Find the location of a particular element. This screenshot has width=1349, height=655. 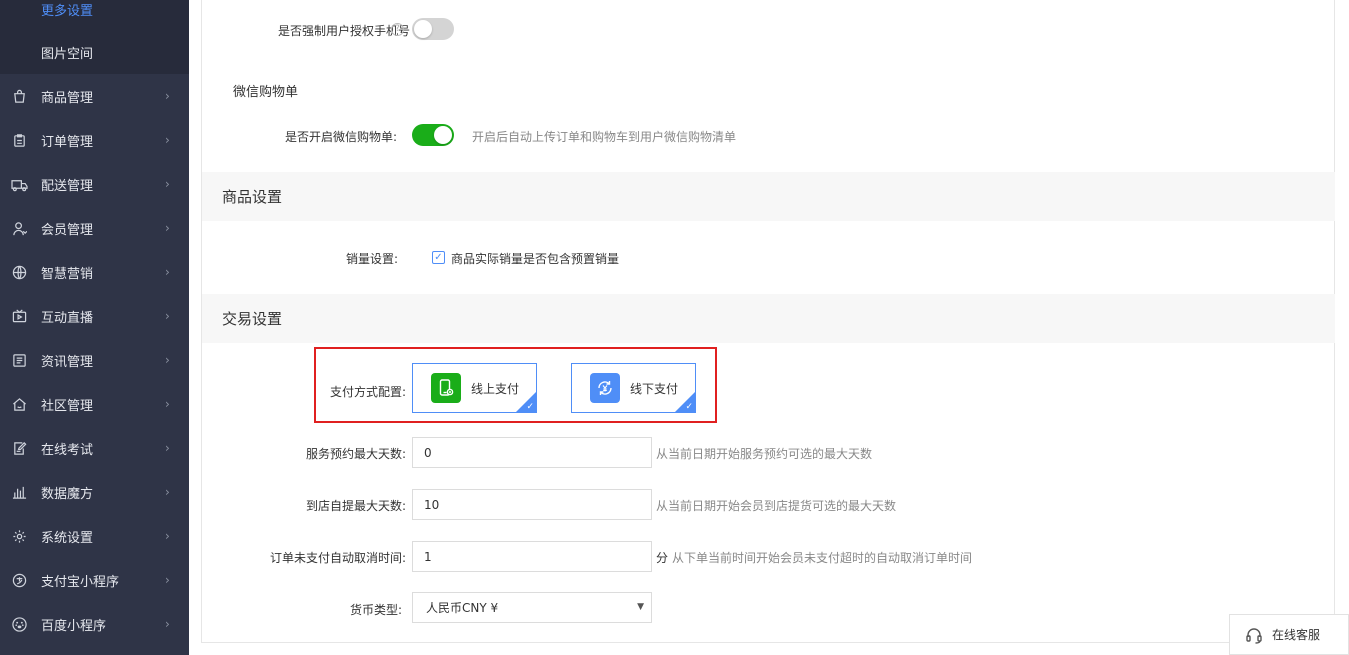

sidebar-item-delivery: 配送管理 › is located at coordinates (94, 184).